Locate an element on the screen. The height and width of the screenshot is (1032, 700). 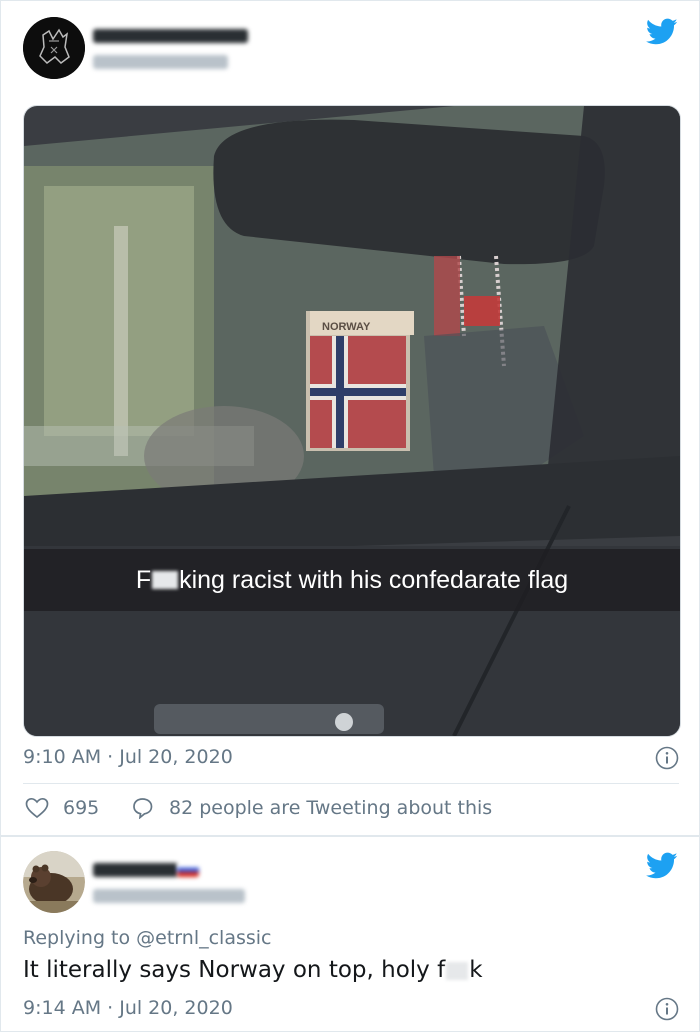
tweeting-about-link: 82 people are Tweeting about this is located at coordinates (311, 808).